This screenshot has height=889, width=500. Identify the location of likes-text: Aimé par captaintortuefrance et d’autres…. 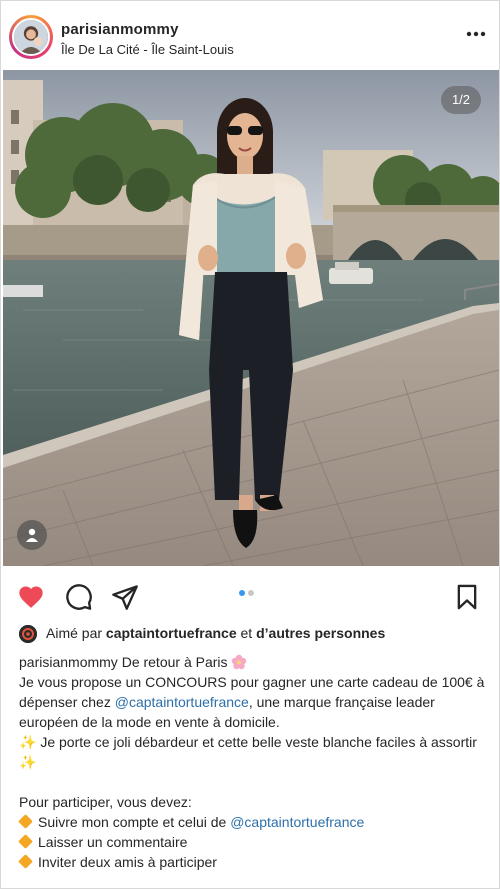
(216, 633).